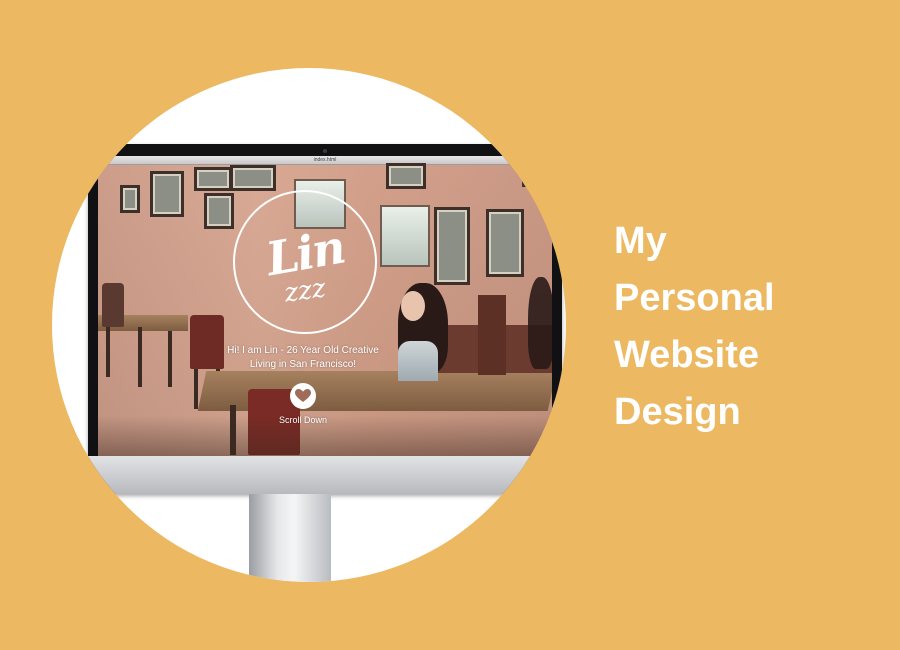 The image size is (900, 650). Describe the element at coordinates (325, 163) in the screenshot. I see `browser-titlebar: index.html` at that location.